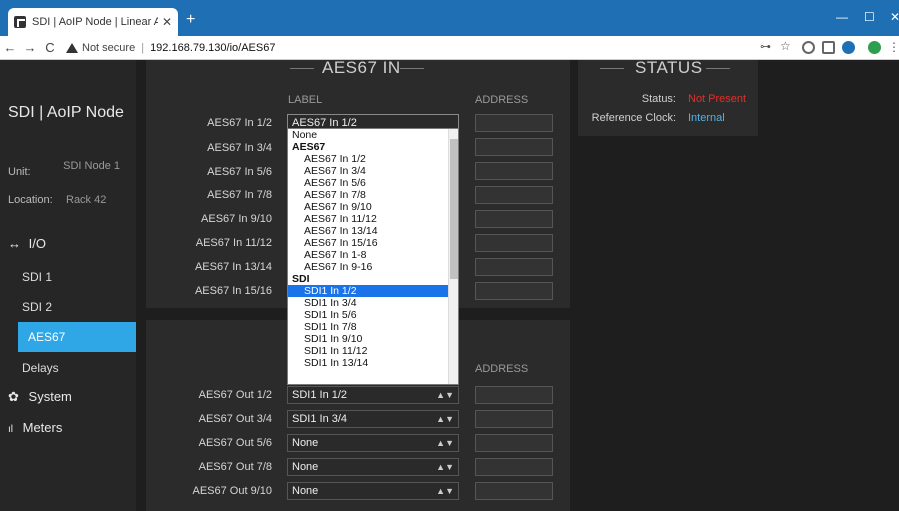 This screenshot has width=899, height=511. I want to click on aes-out-row-label: AES67 Out 1/2, so click(235, 395).